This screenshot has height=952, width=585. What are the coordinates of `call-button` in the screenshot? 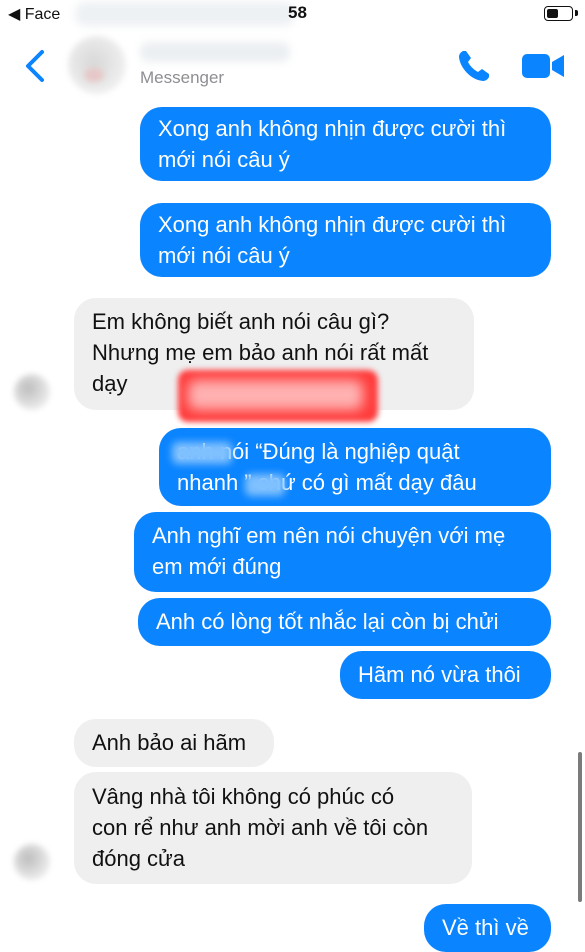 It's located at (474, 66).